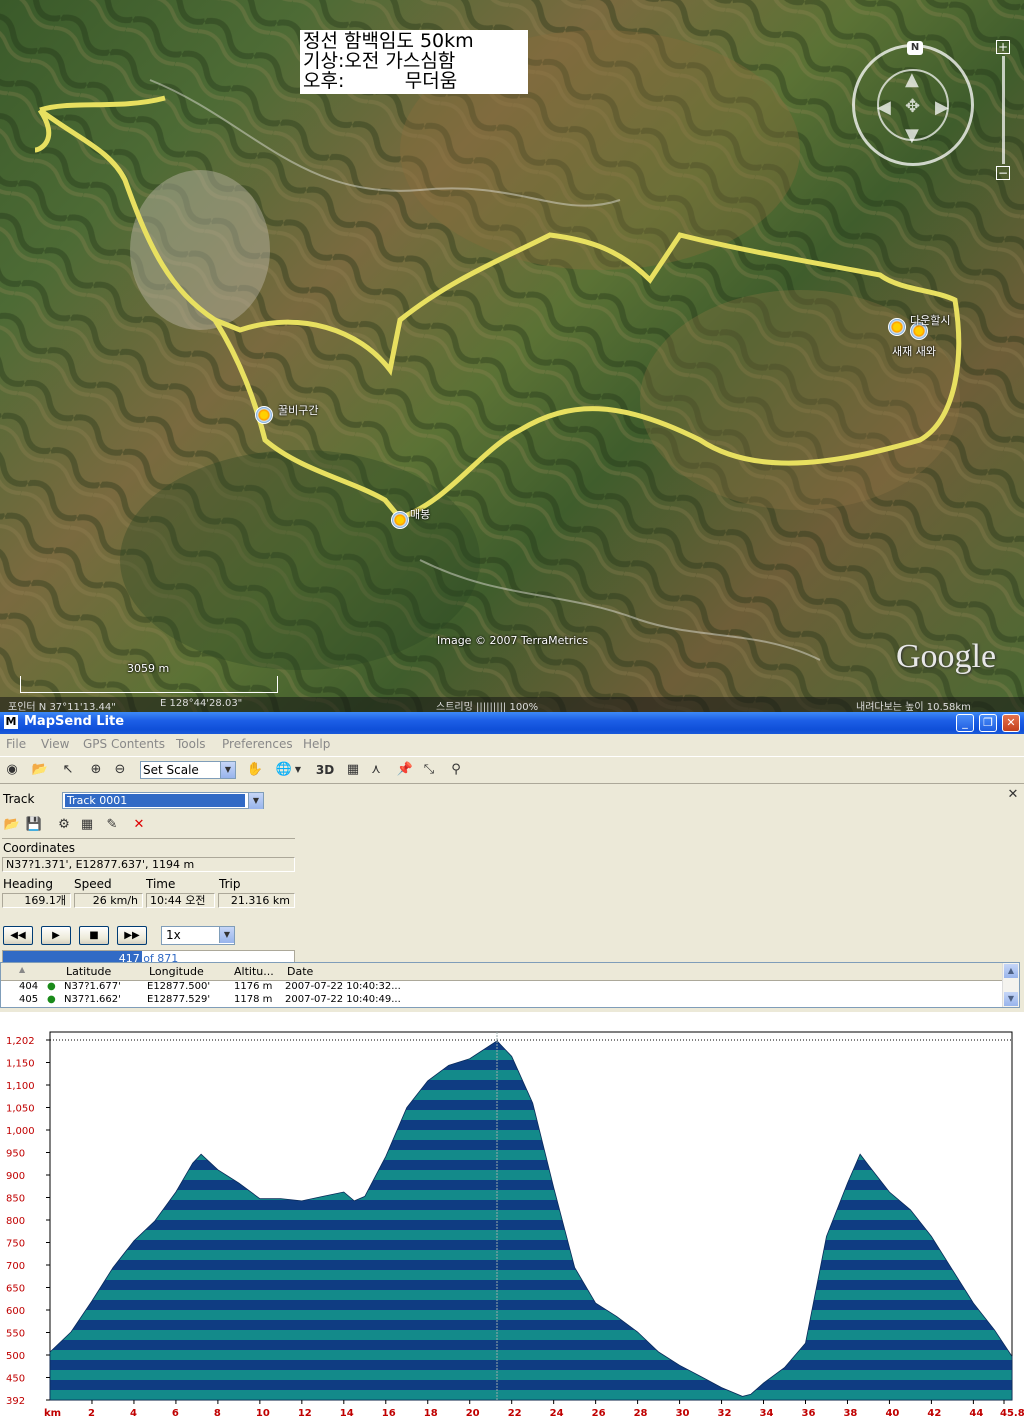 Image resolution: width=1024 pixels, height=1420 pixels. I want to click on menu-file: File, so click(16, 744).